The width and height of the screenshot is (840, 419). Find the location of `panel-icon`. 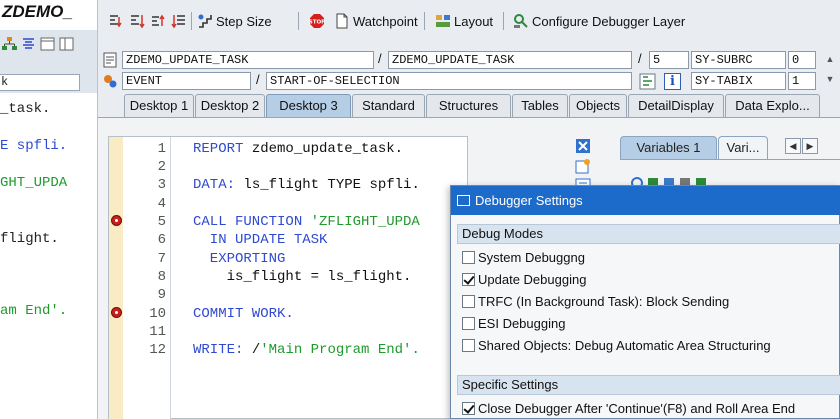

panel-icon is located at coordinates (66, 44).